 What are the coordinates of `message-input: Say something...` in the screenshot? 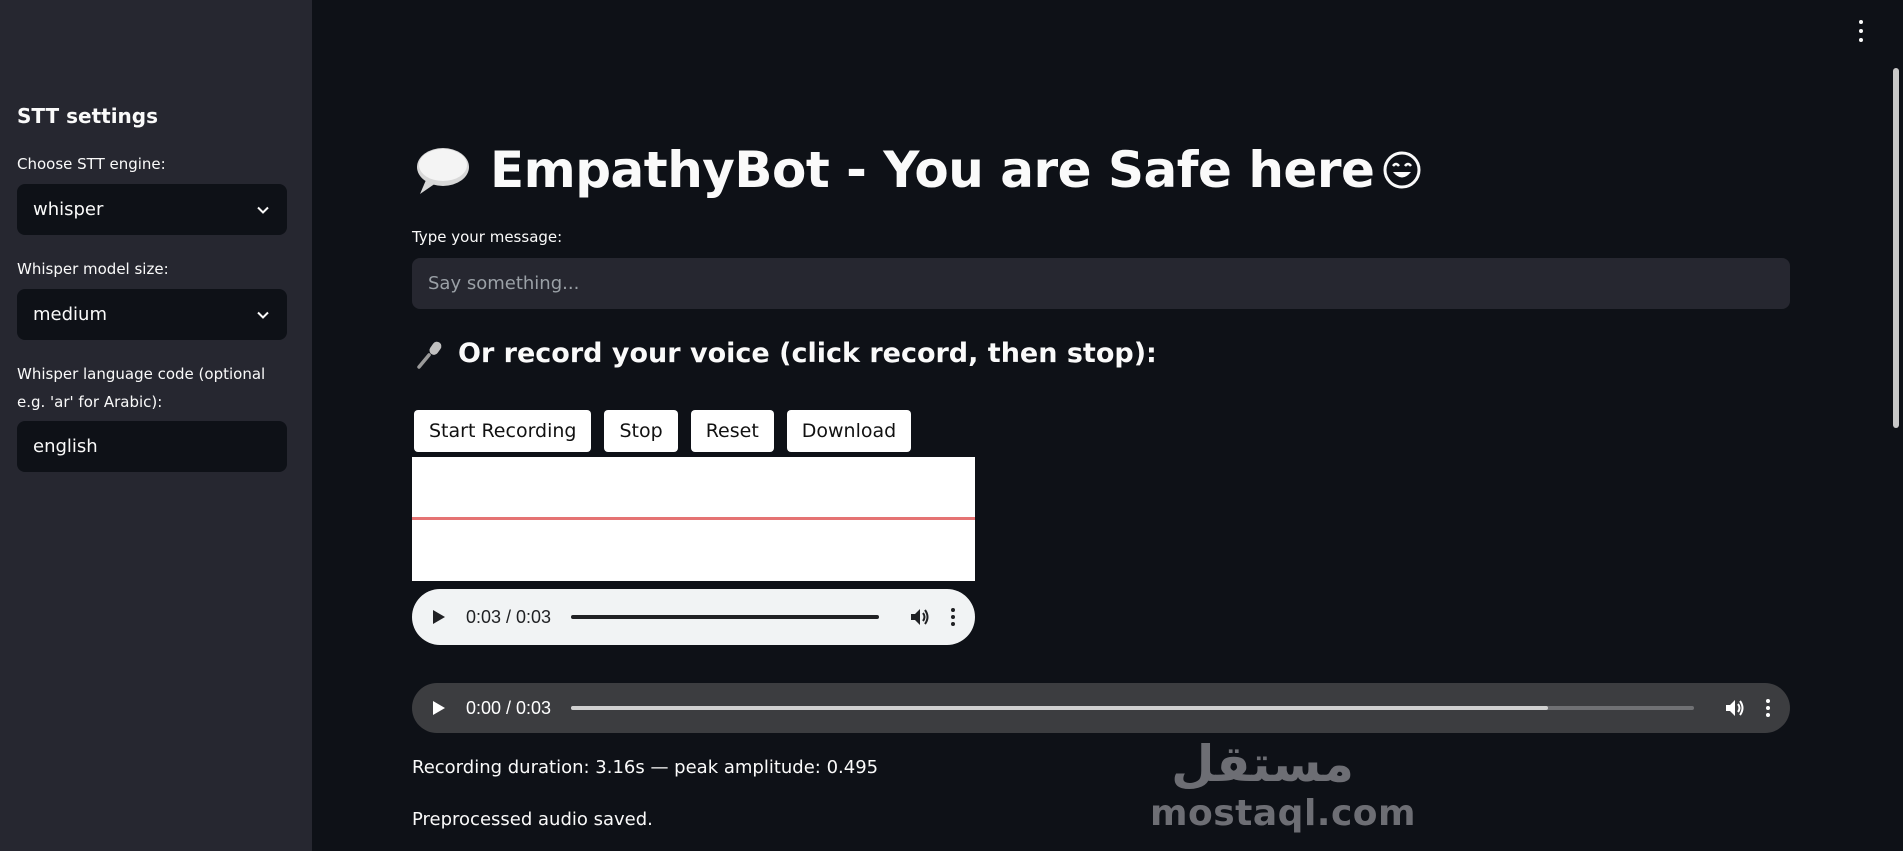 It's located at (1101, 283).